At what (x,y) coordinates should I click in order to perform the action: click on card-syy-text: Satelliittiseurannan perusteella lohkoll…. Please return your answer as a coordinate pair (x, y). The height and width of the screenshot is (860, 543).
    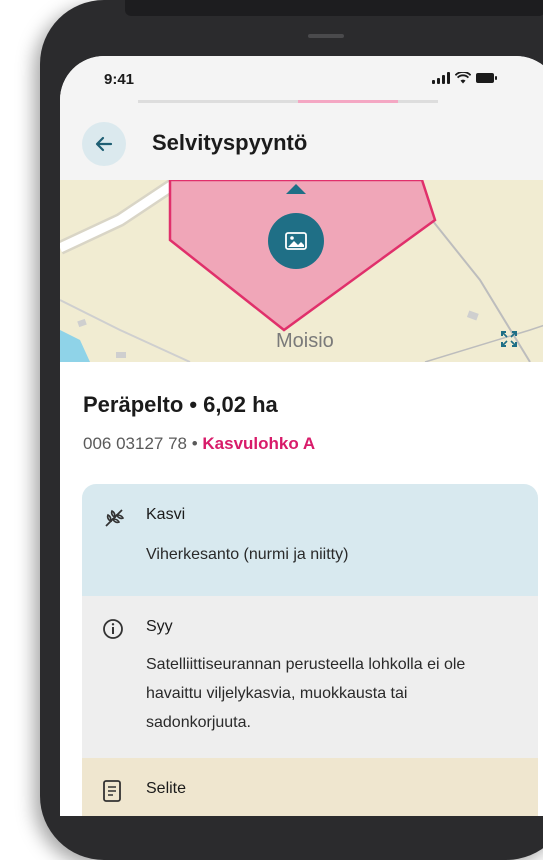
    Looking at the image, I should click on (306, 693).